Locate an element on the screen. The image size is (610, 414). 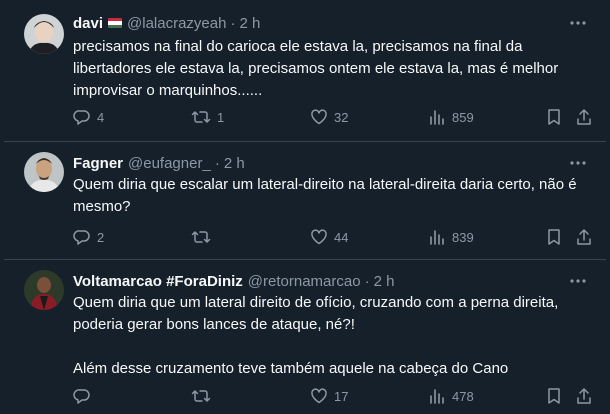
tweet-header: davi @lalacrazyeah · 2 h is located at coordinates (166, 23).